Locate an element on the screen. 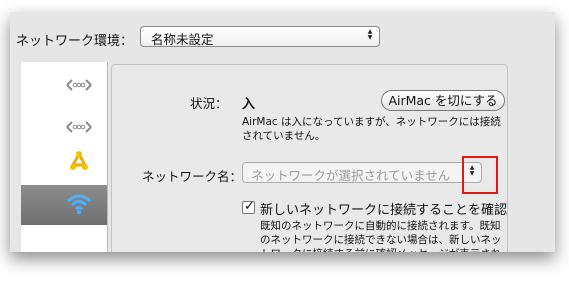 This screenshot has height=289, width=569. checkmark-icon: ✓ is located at coordinates (249, 206).